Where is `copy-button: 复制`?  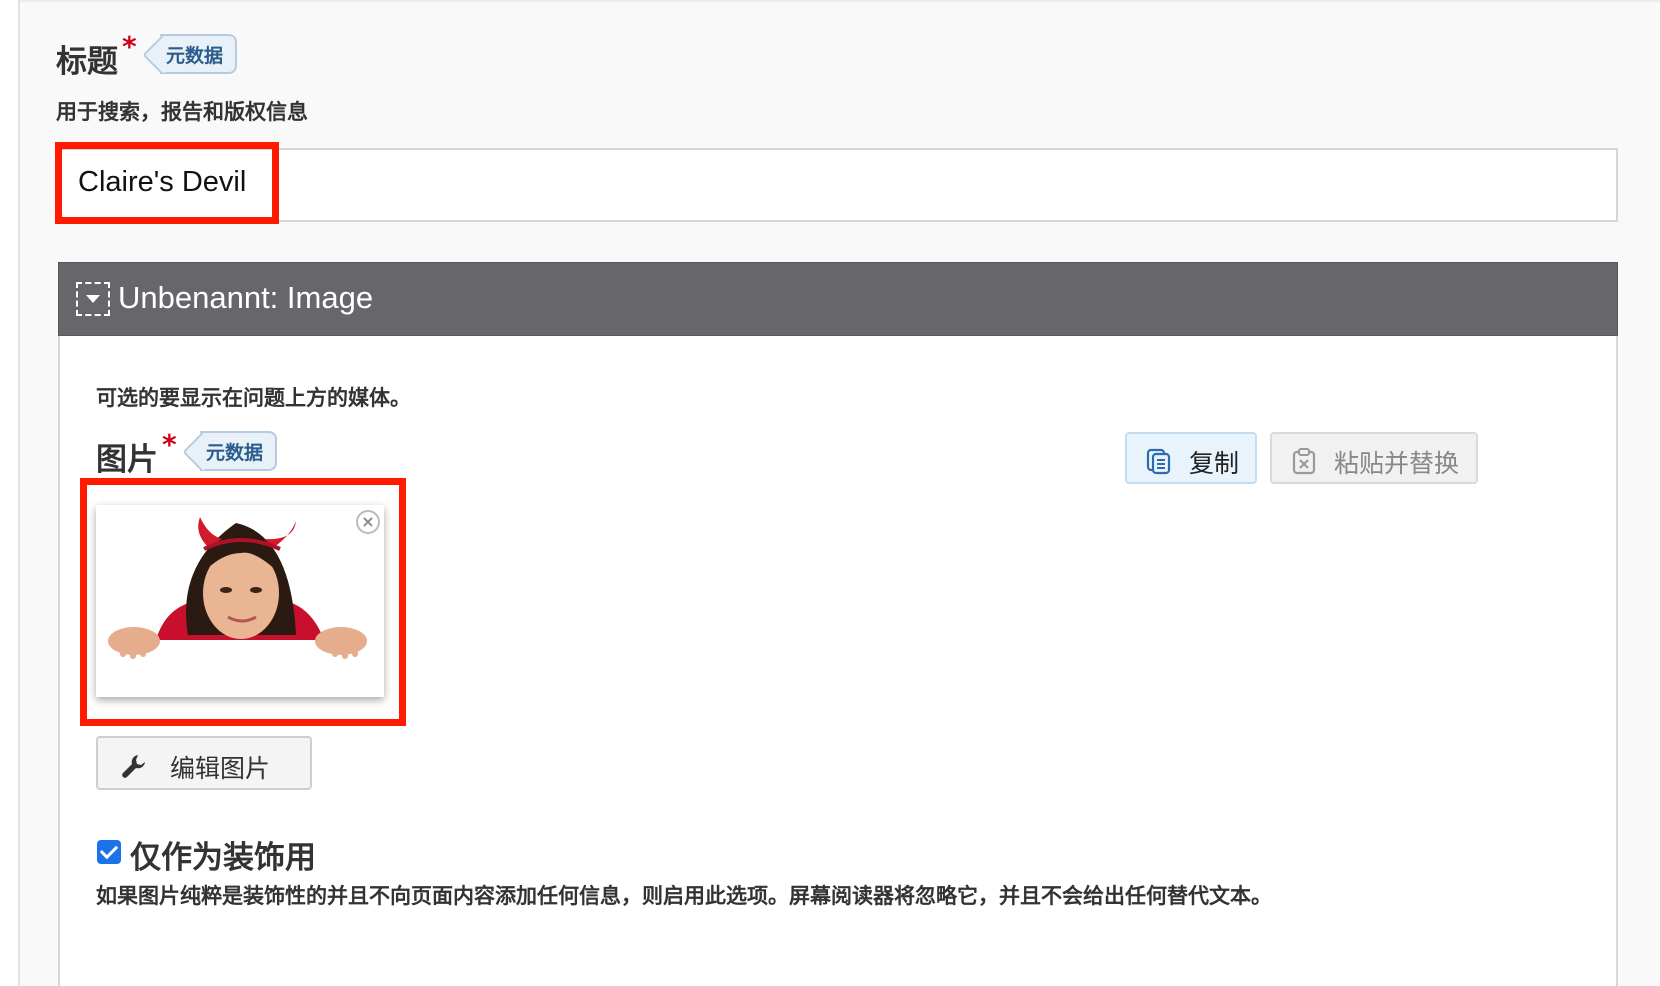
copy-button: 复制 is located at coordinates (1191, 458).